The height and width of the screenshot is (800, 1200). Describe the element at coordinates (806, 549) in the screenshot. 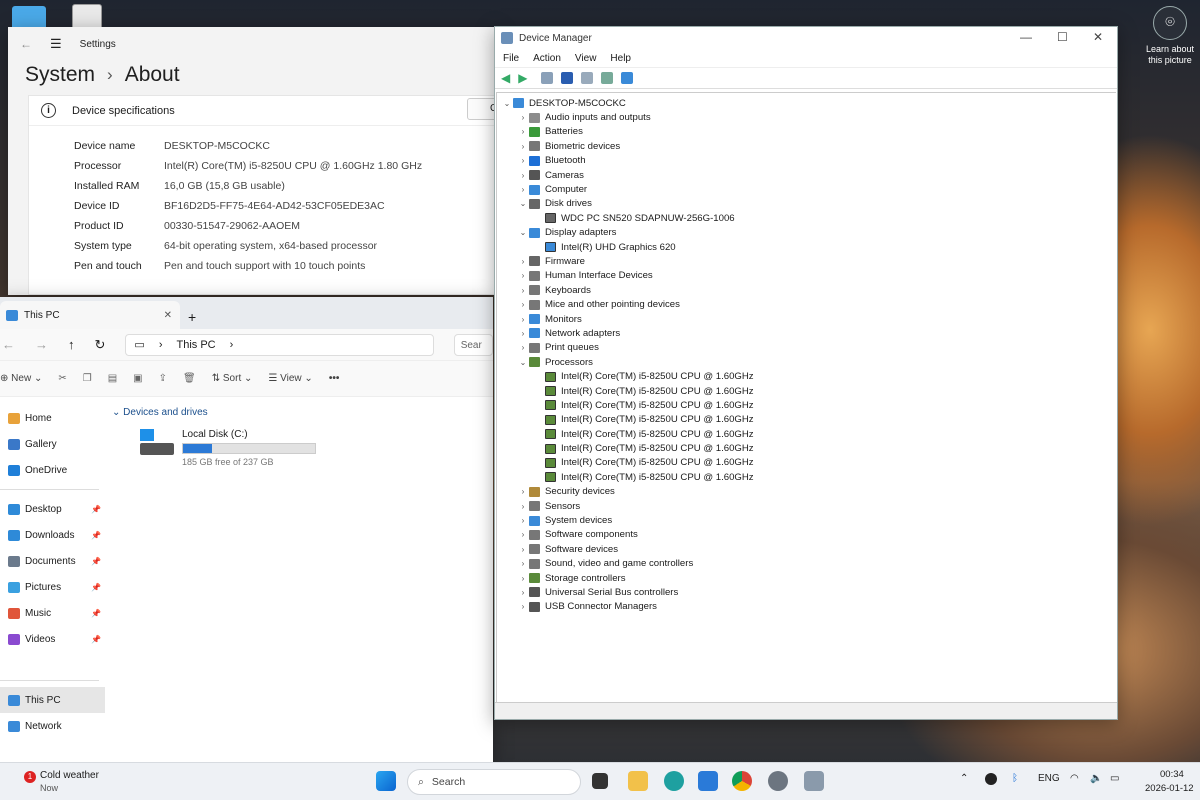

I see `tree-node-software-devices: › Software devices` at that location.